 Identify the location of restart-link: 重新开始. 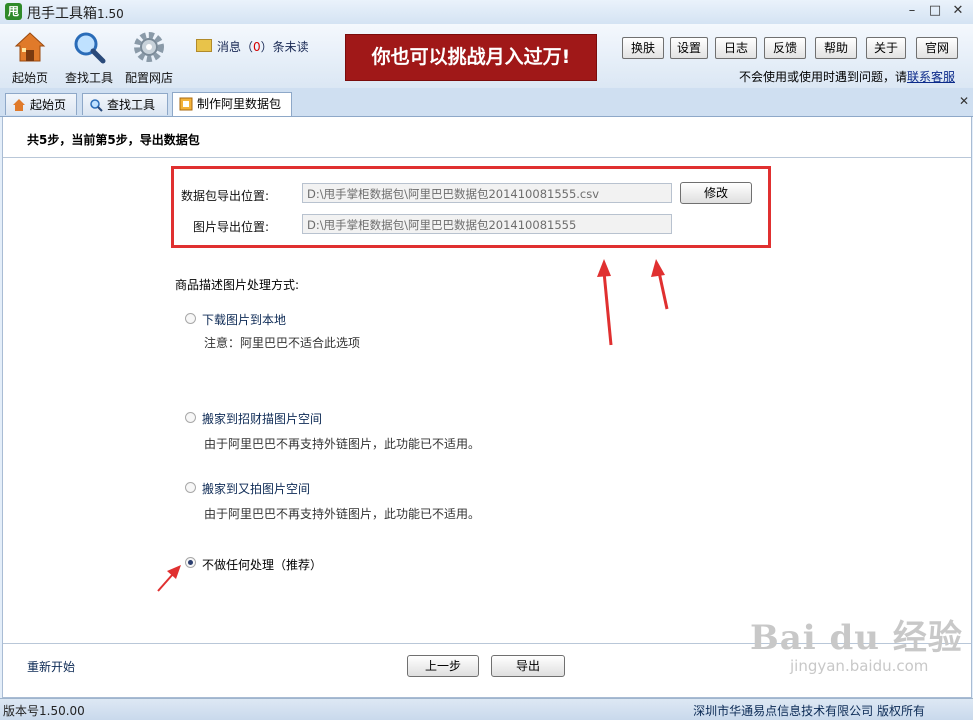
(51, 666).